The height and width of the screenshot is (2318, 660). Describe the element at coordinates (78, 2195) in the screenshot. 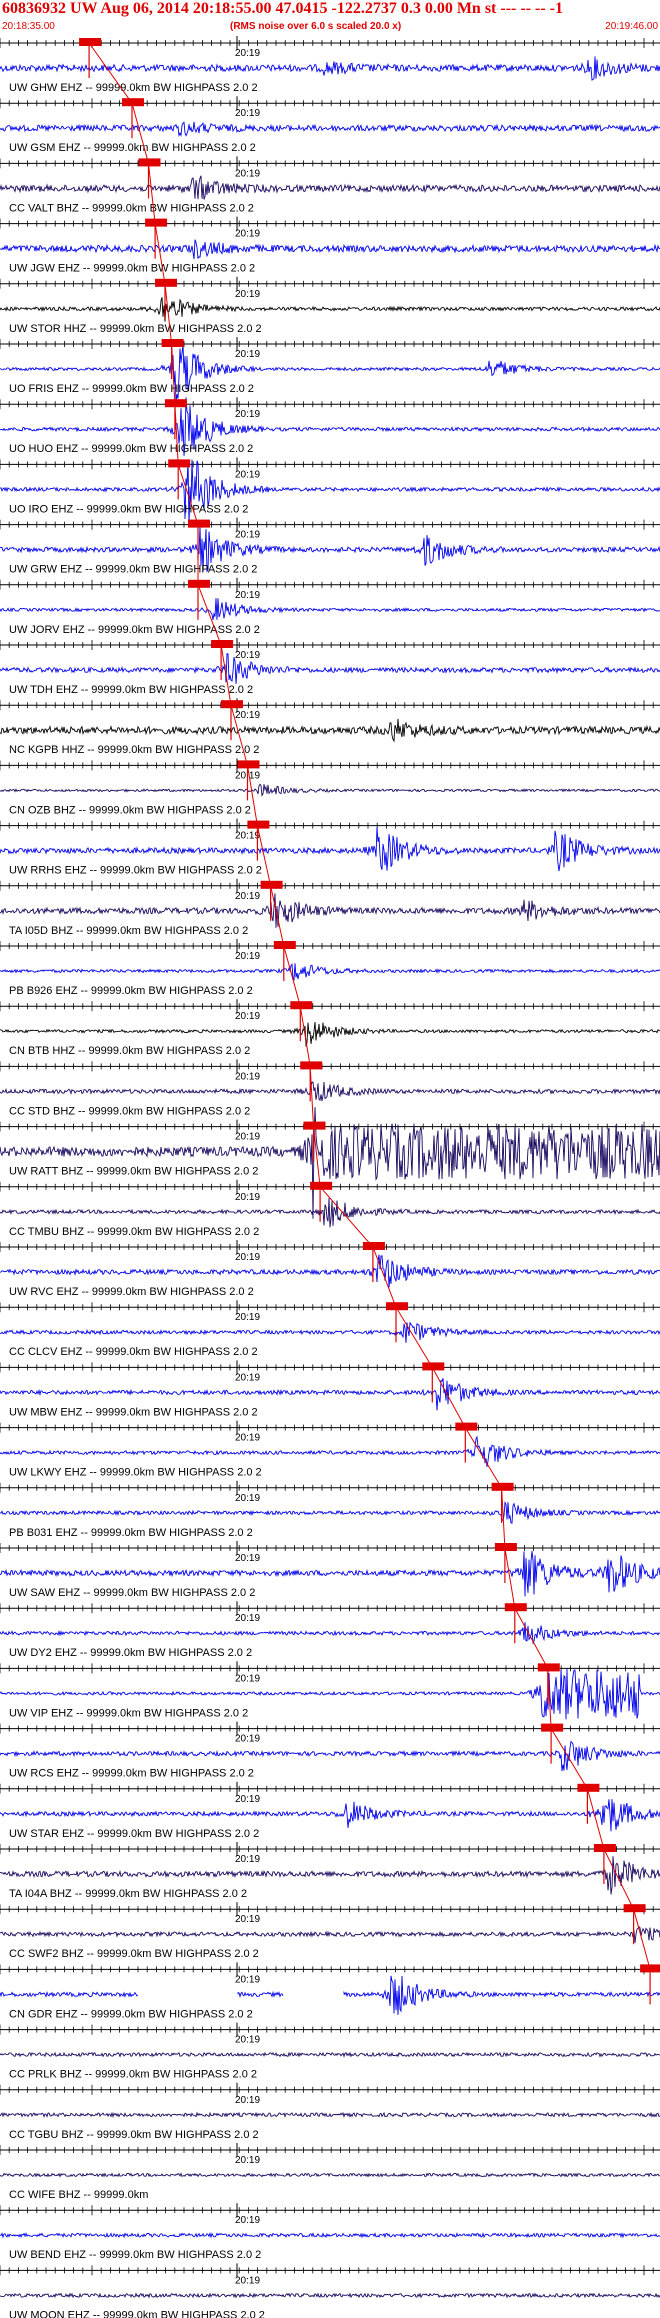

I see `station-label: CC WIFE BHZ -- 99999.0km` at that location.